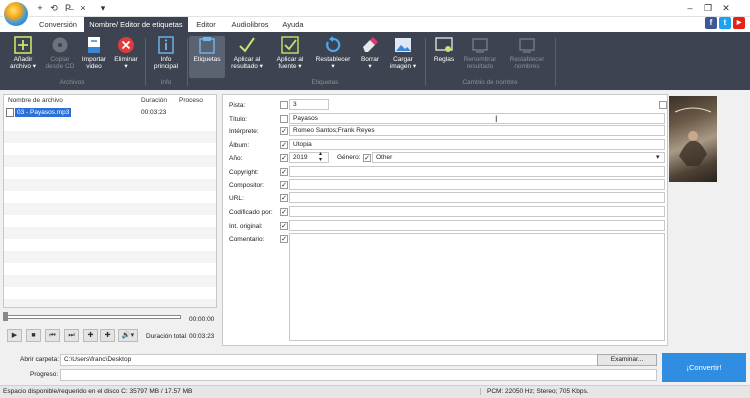 The width and height of the screenshot is (750, 398). Describe the element at coordinates (333, 63) in the screenshot. I see `reset-label: Restablecer ▾` at that location.